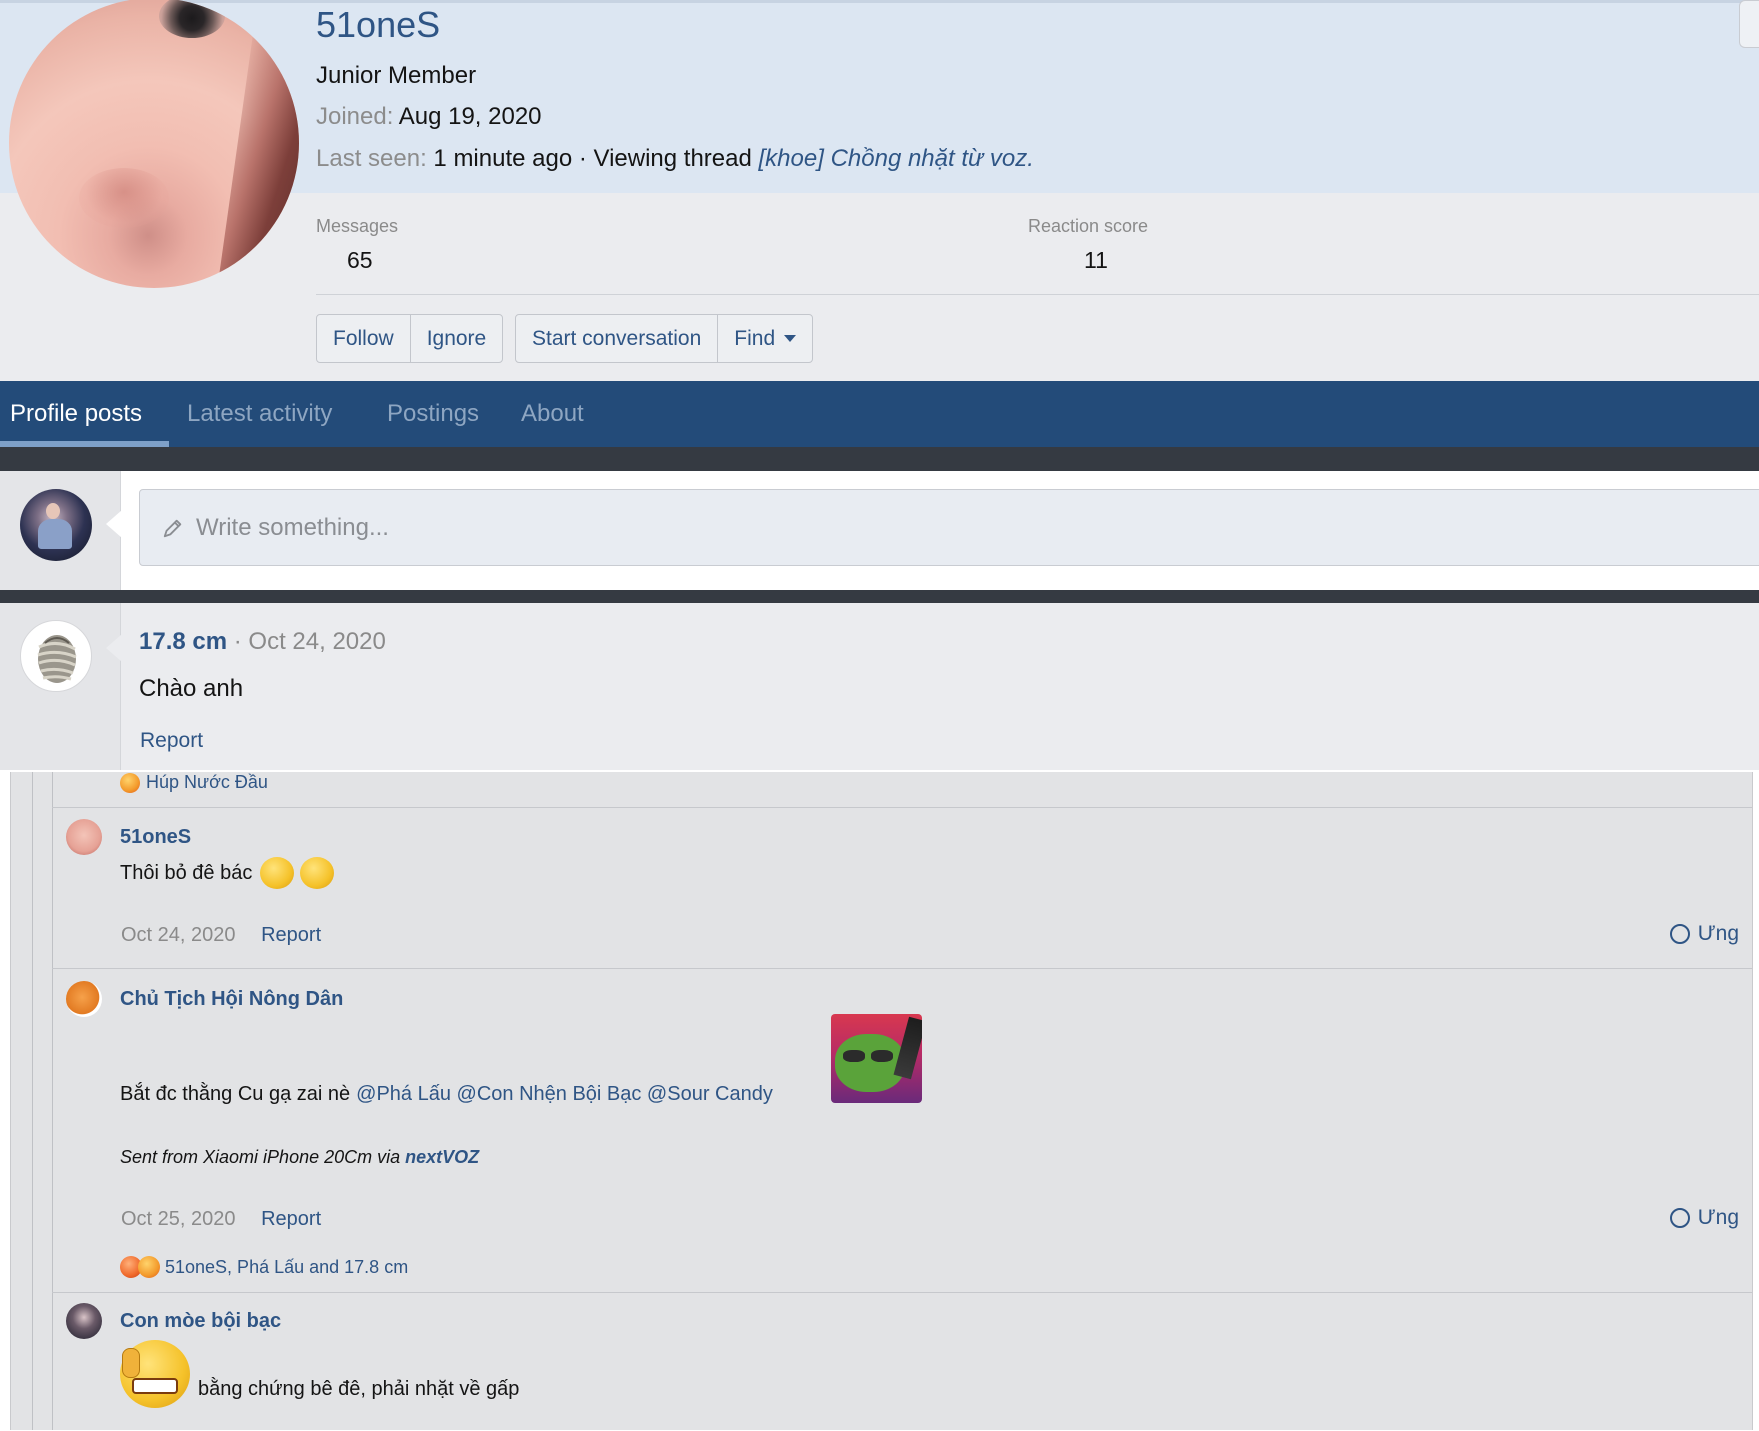  Describe the element at coordinates (870, 1063) in the screenshot. I see `pepe-face` at that location.